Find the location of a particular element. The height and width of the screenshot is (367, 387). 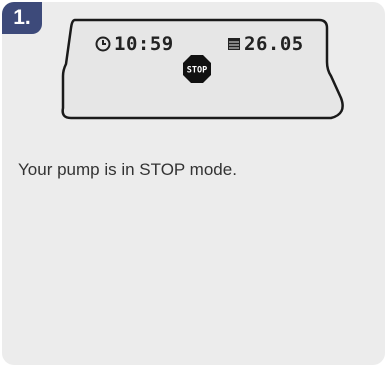

status-message: Your pump is in STOP mode. is located at coordinates (127, 169).